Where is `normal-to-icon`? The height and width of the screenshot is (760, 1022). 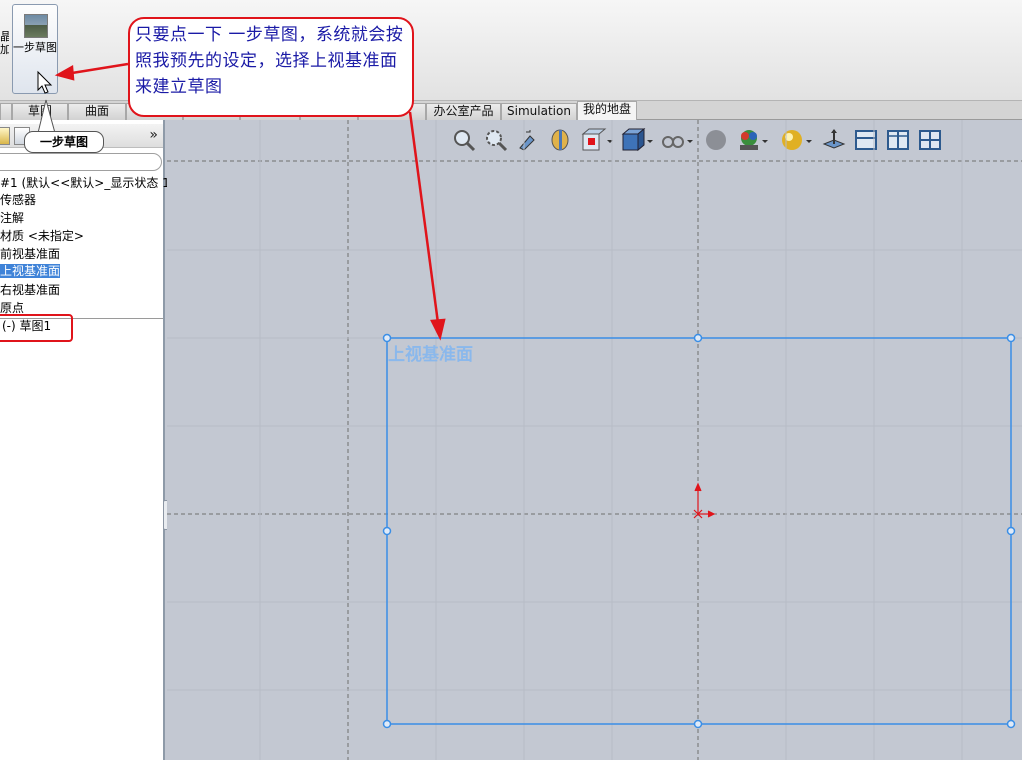
normal-to-icon is located at coordinates (834, 140).